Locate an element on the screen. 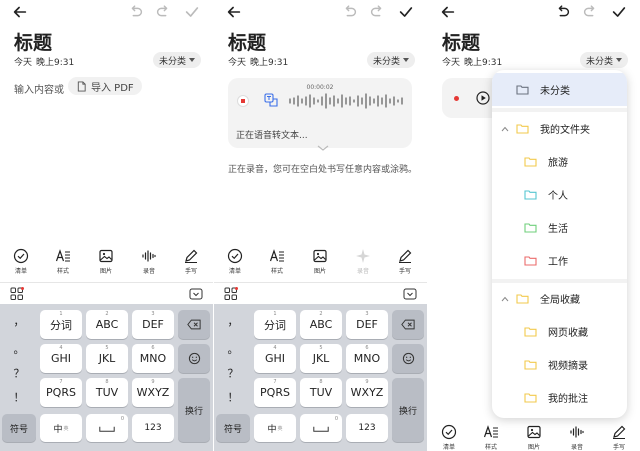 Image resolution: width=640 pixels, height=451 pixels. category-item-video-clips: 视频摘录 is located at coordinates (559, 364).